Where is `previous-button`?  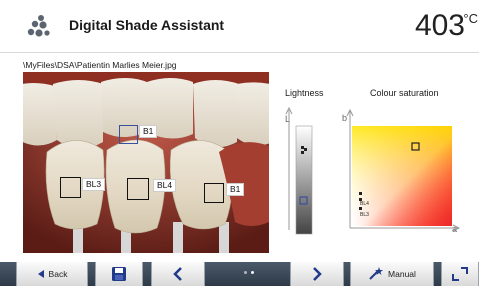
previous-button is located at coordinates (178, 274).